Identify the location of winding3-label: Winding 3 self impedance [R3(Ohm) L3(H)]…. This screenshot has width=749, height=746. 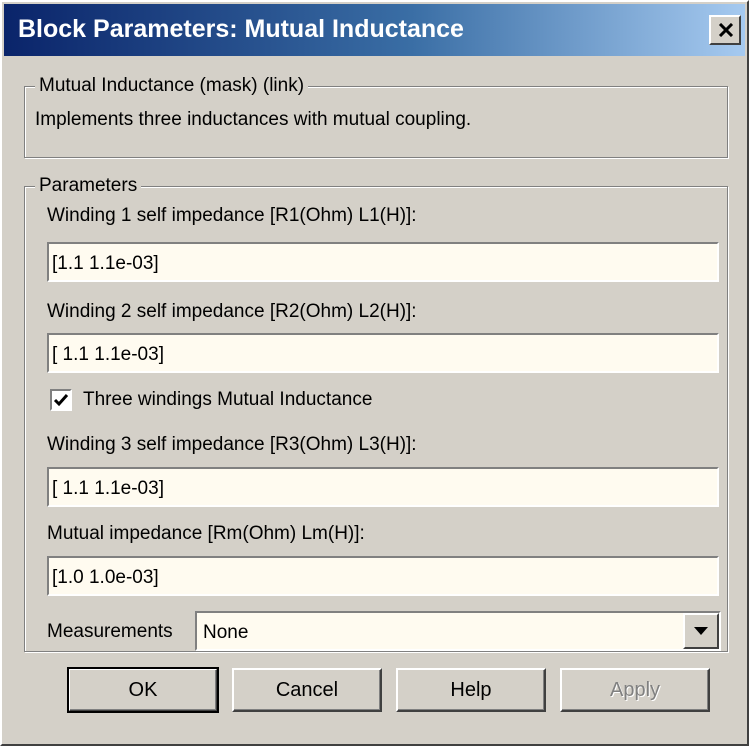
(232, 444).